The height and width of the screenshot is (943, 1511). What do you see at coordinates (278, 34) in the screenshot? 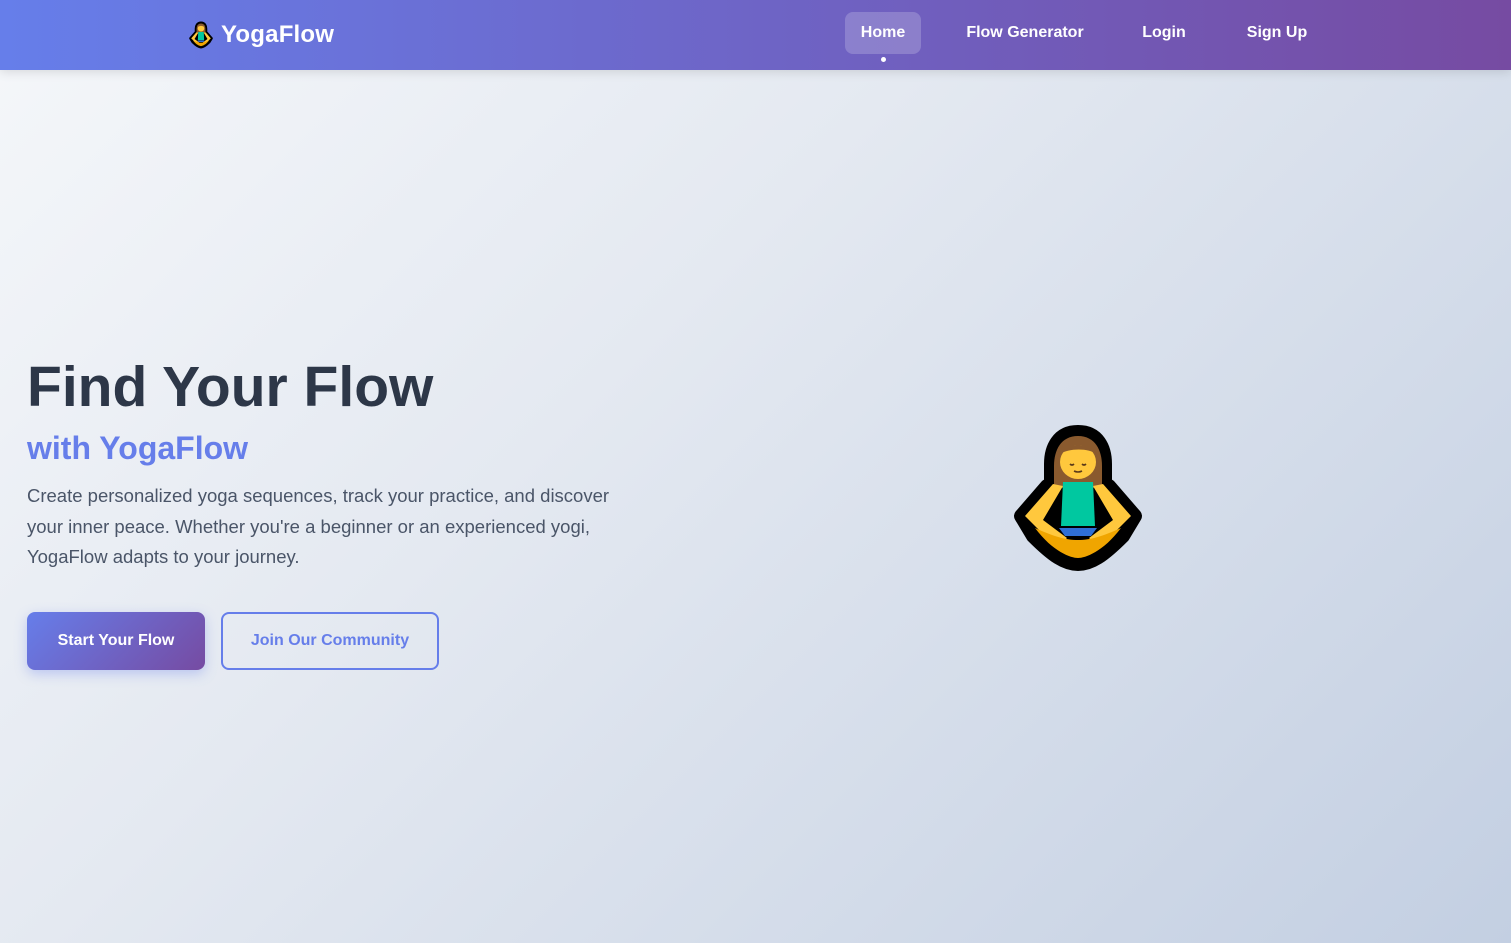
I see `brand-name: YogaFlow` at bounding box center [278, 34].